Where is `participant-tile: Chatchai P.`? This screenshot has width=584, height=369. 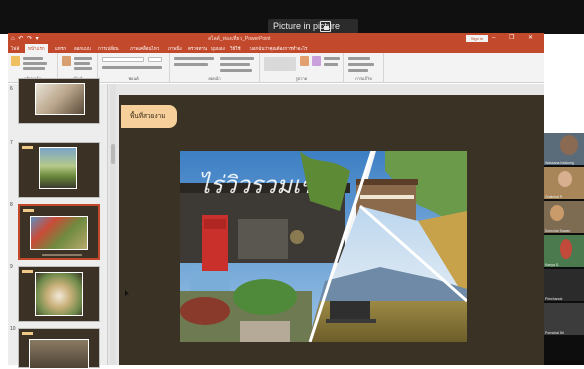 participant-tile: Chatchai P. is located at coordinates (564, 183).